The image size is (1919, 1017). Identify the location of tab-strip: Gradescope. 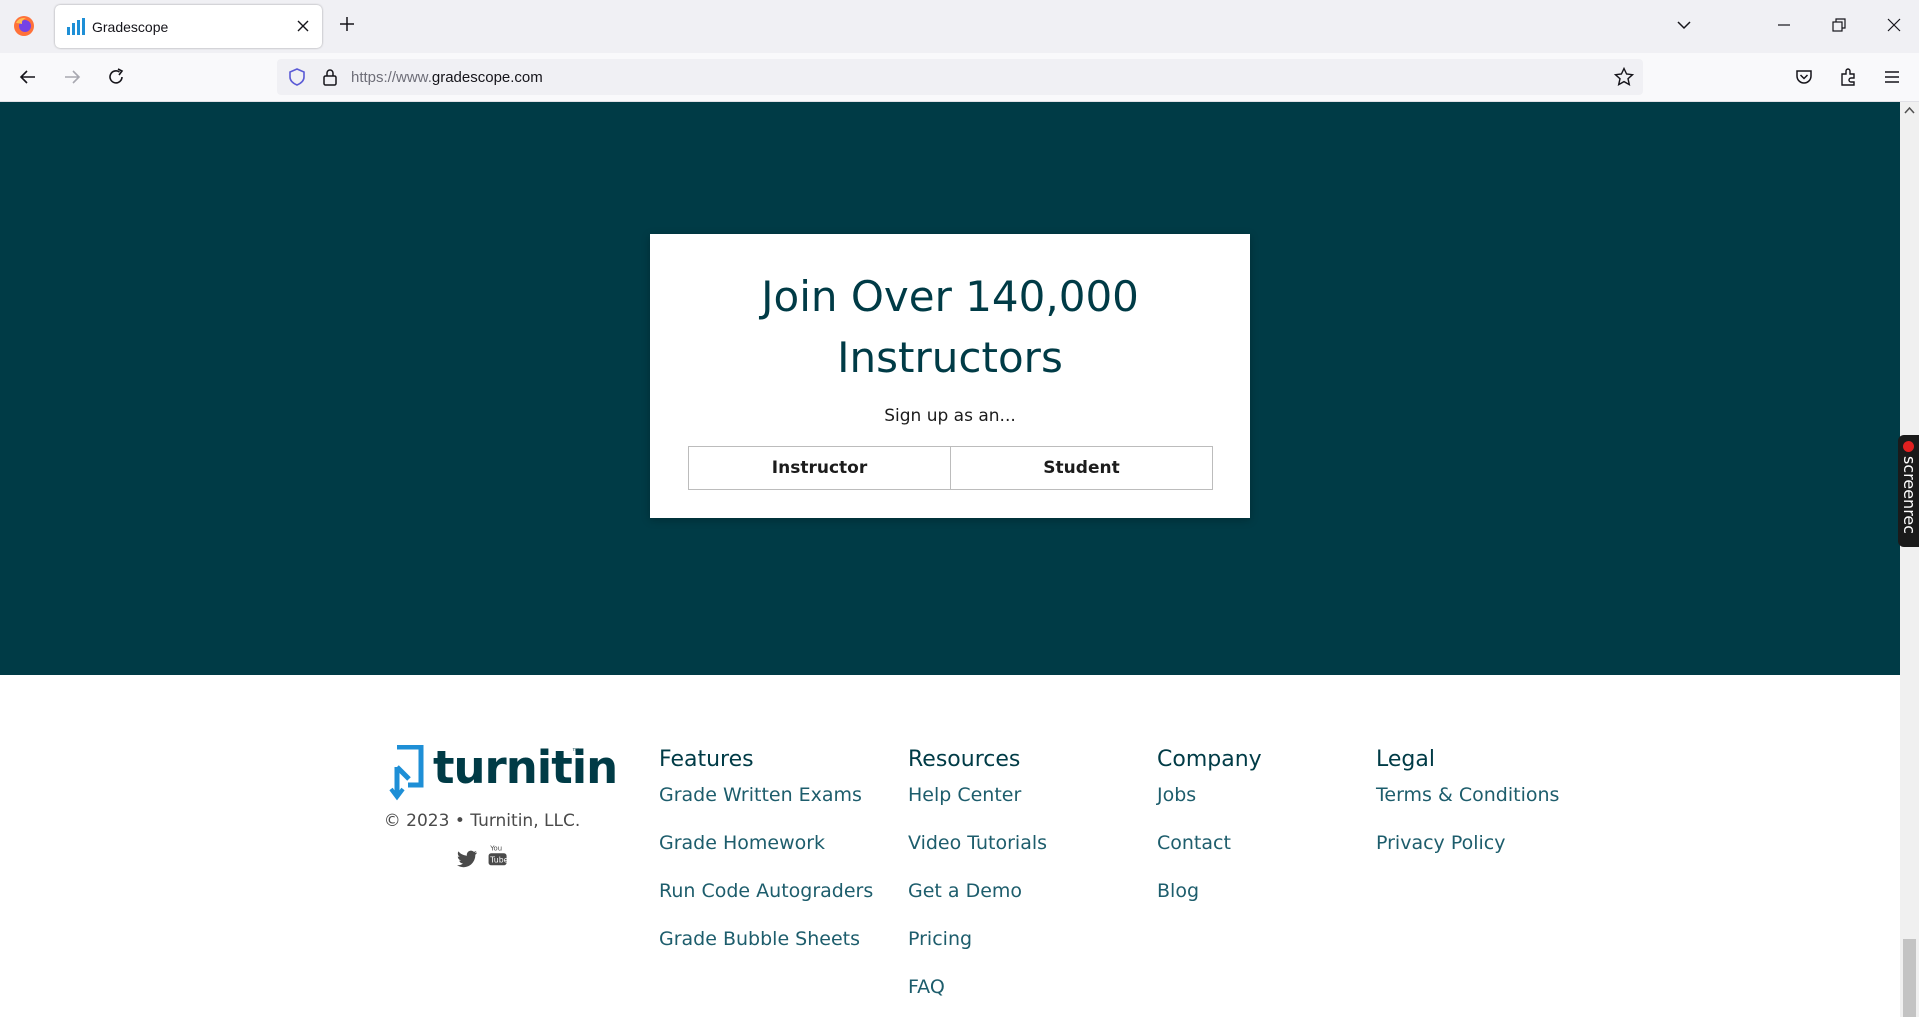
(959, 26).